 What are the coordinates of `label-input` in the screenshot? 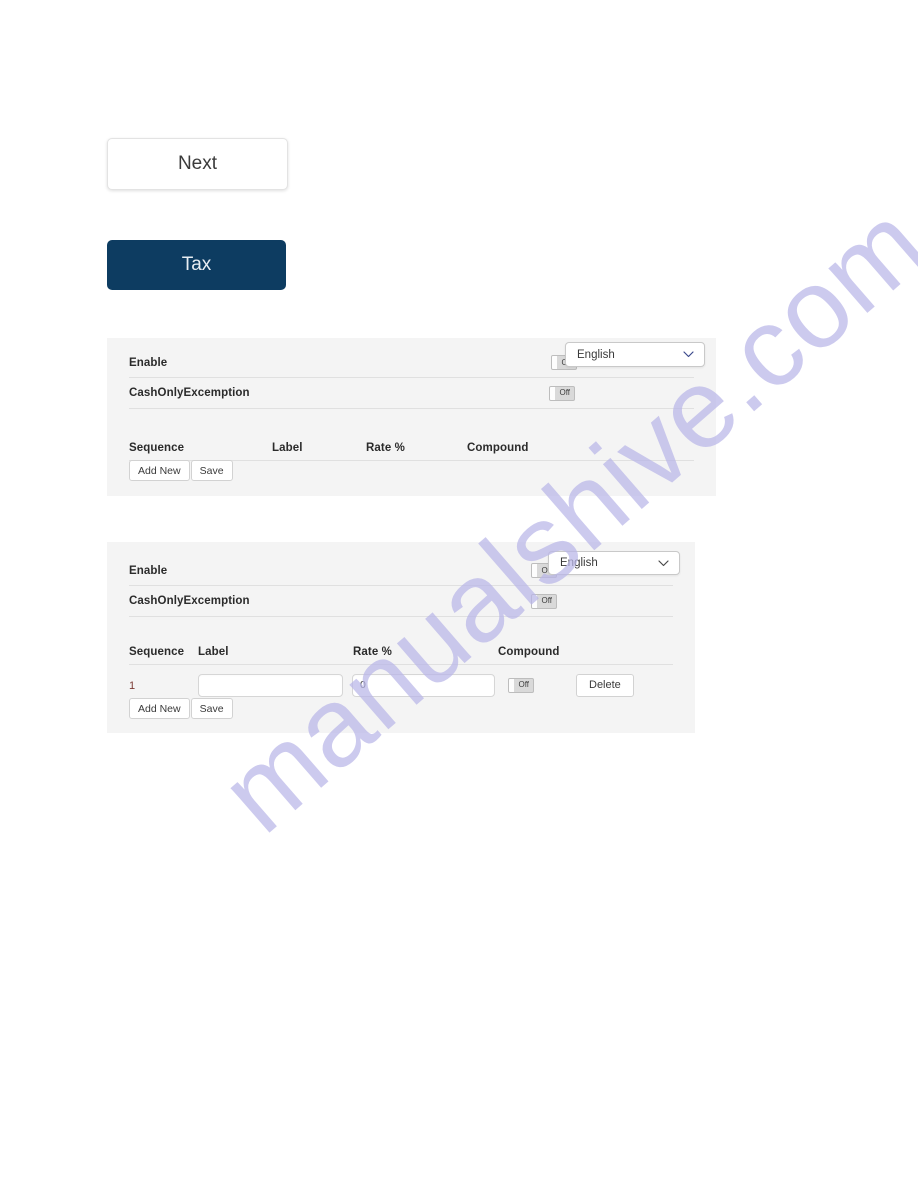 It's located at (270, 685).